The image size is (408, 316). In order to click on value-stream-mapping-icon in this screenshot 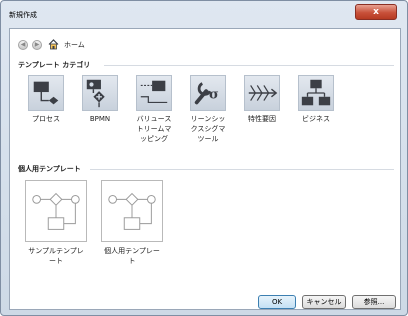, I will do `click(154, 93)`.